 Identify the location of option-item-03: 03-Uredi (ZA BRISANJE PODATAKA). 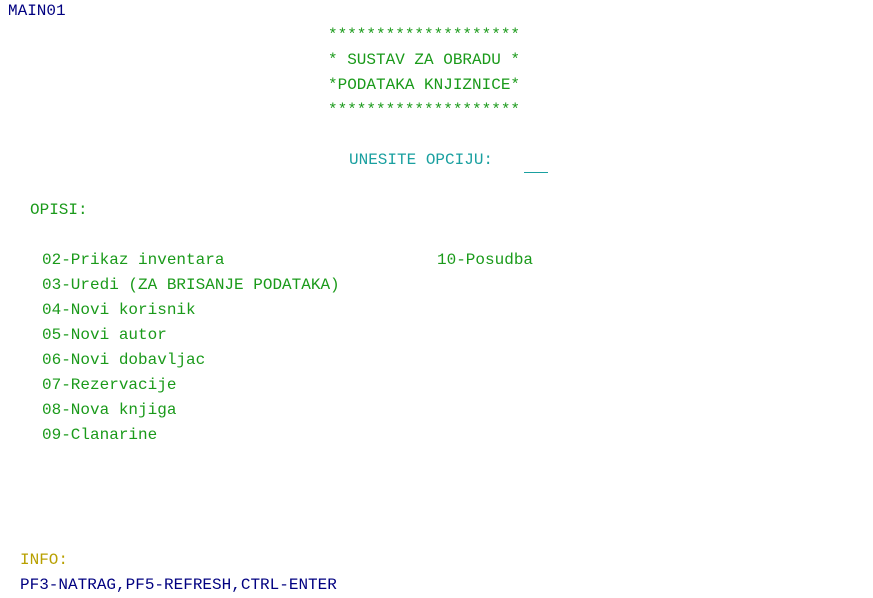
(191, 285).